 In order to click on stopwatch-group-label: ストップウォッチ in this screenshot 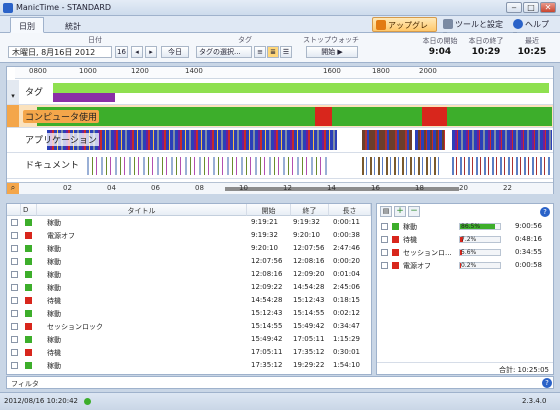, I will do `click(331, 40)`.